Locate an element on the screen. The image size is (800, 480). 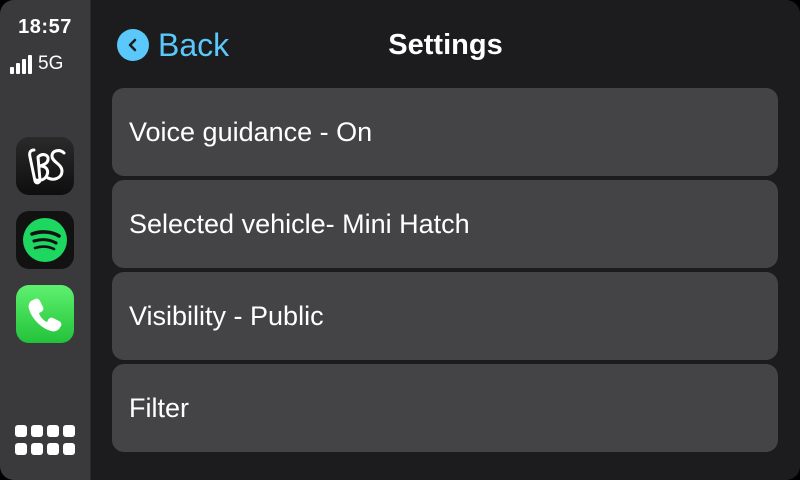
signal-bars-icon is located at coordinates (21, 64).